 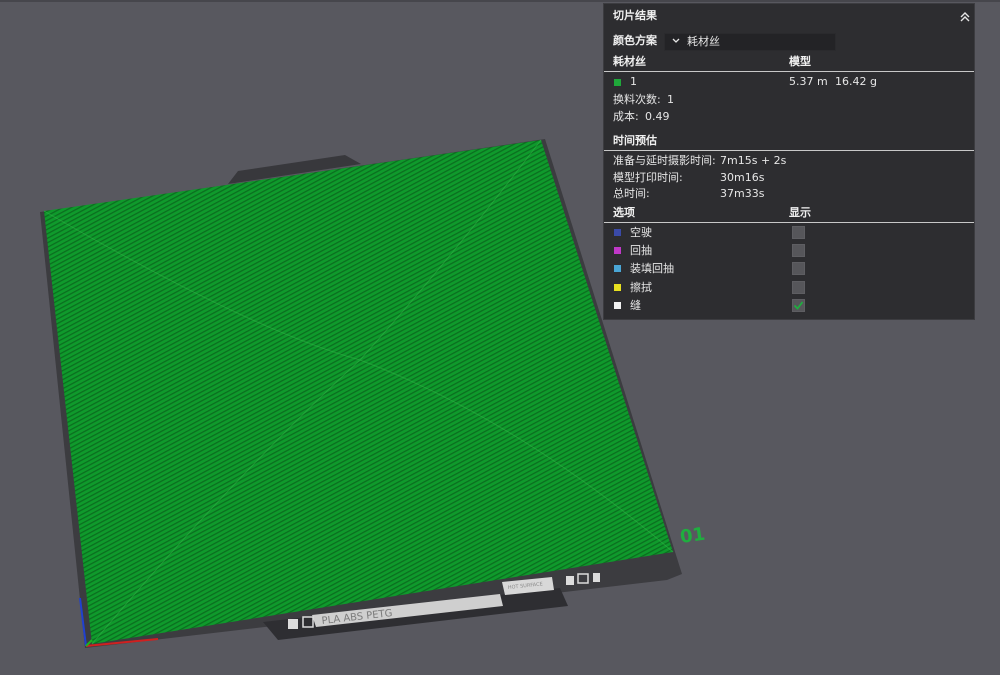 I want to click on color-scheme-dropdown: 耗材丝, so click(x=750, y=42).